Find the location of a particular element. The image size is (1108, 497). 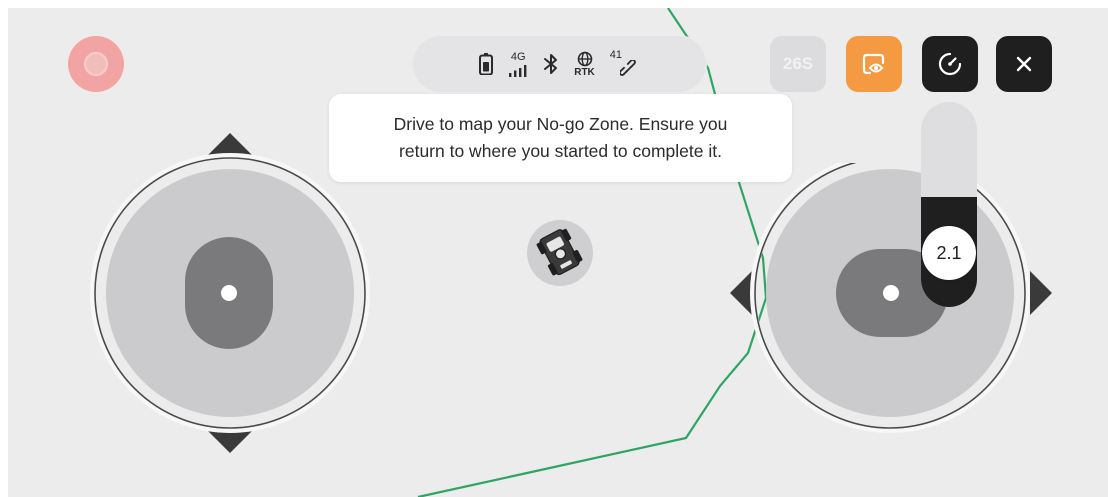

signal-bars-icon is located at coordinates (518, 70).